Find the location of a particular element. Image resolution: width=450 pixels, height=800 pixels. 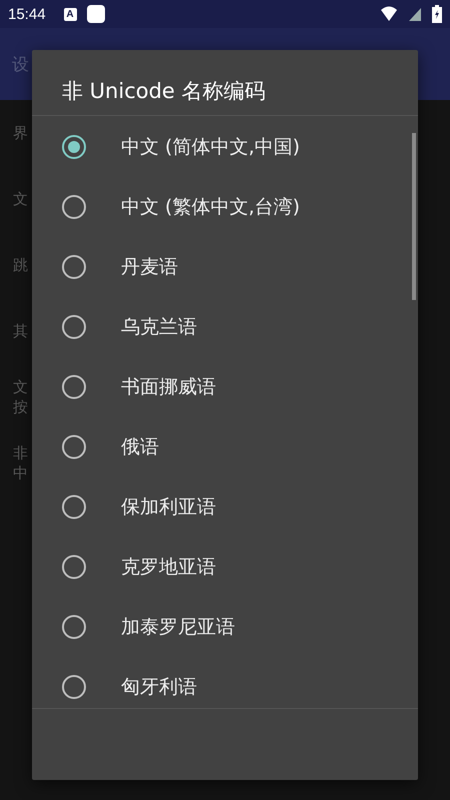

radio-option: 保加利亚语 is located at coordinates (225, 507).